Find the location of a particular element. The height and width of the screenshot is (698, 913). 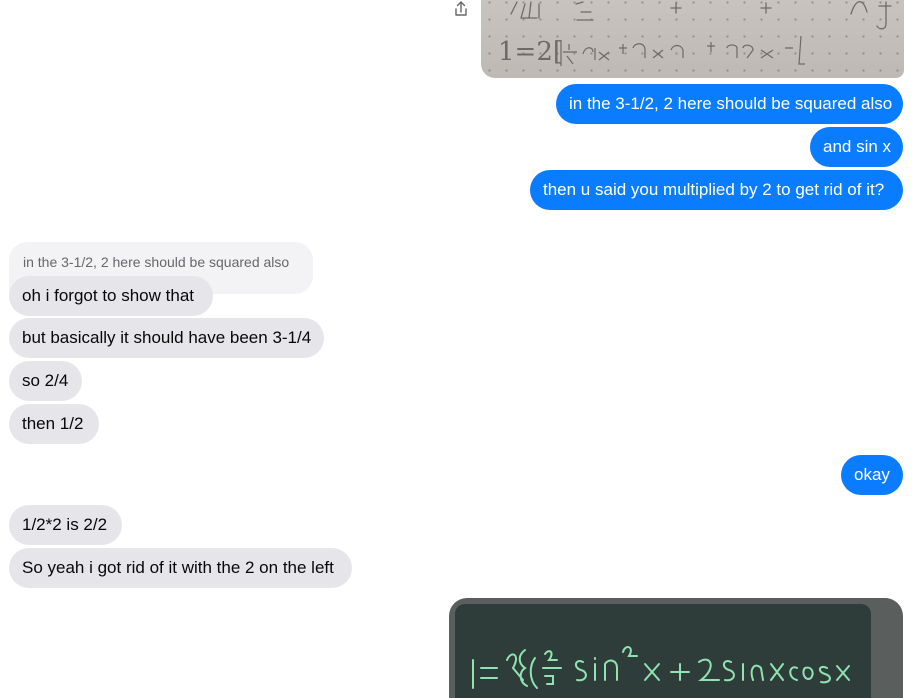

handwritten-math-image is located at coordinates (661, 667).